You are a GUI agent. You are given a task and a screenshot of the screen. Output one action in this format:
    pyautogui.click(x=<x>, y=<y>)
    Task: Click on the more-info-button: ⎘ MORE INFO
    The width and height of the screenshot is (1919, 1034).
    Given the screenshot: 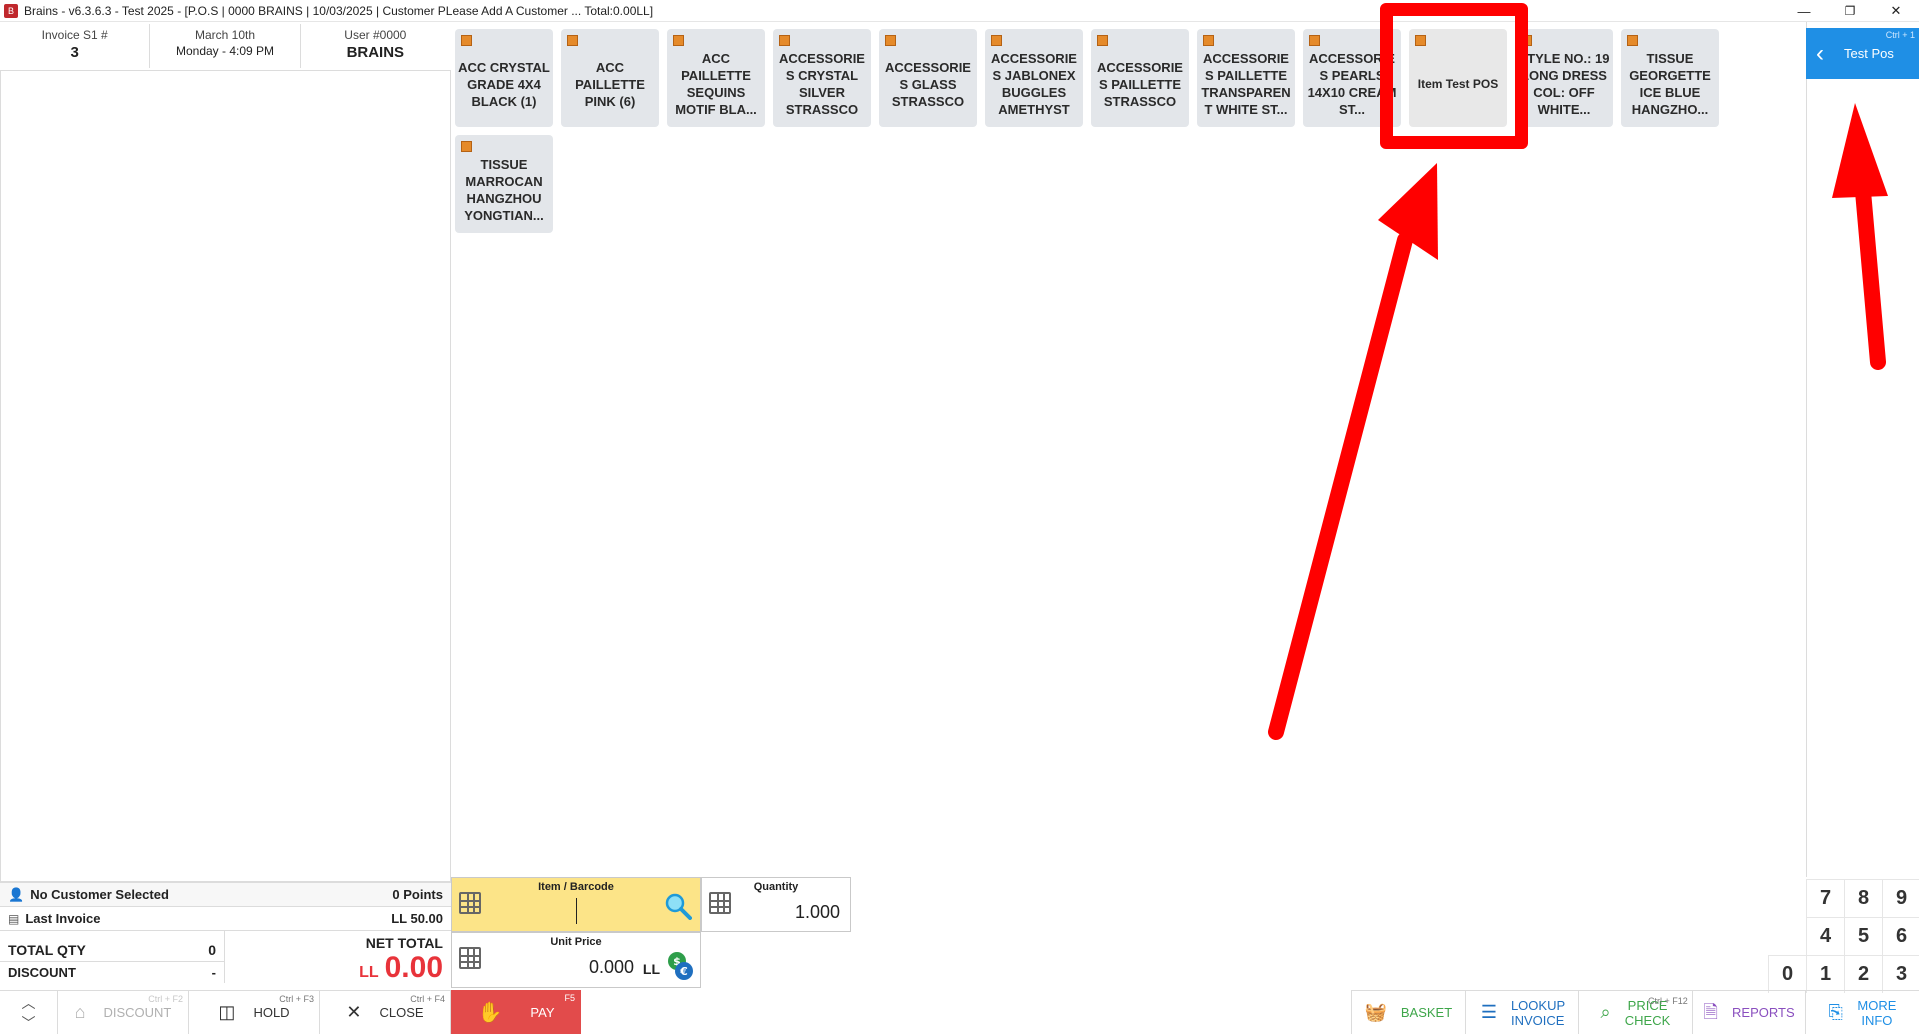 What is the action you would take?
    pyautogui.click(x=1862, y=1012)
    